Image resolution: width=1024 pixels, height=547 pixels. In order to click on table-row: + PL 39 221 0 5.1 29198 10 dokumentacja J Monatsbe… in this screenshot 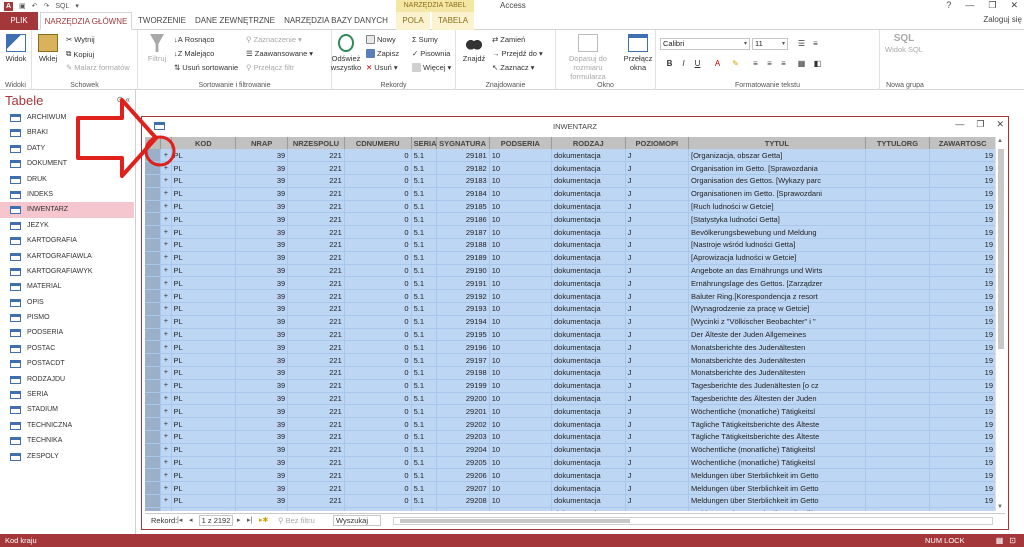, I will do `click(570, 373)`.